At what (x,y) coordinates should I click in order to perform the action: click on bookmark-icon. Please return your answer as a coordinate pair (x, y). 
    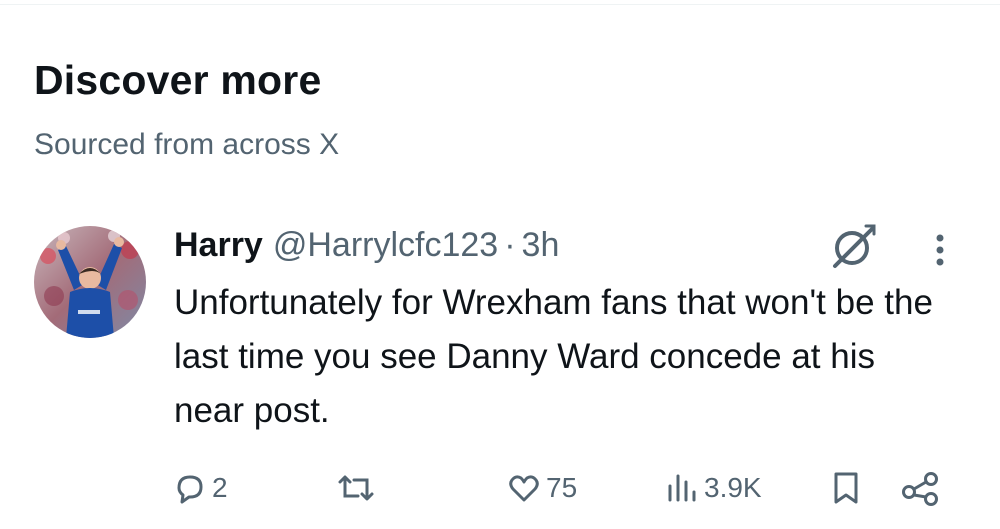
    Looking at the image, I should click on (846, 488).